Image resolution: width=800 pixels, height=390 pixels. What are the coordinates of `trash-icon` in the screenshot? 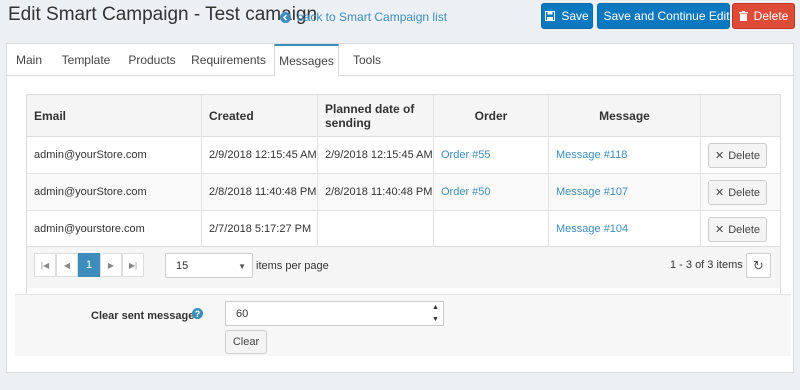 It's located at (743, 16).